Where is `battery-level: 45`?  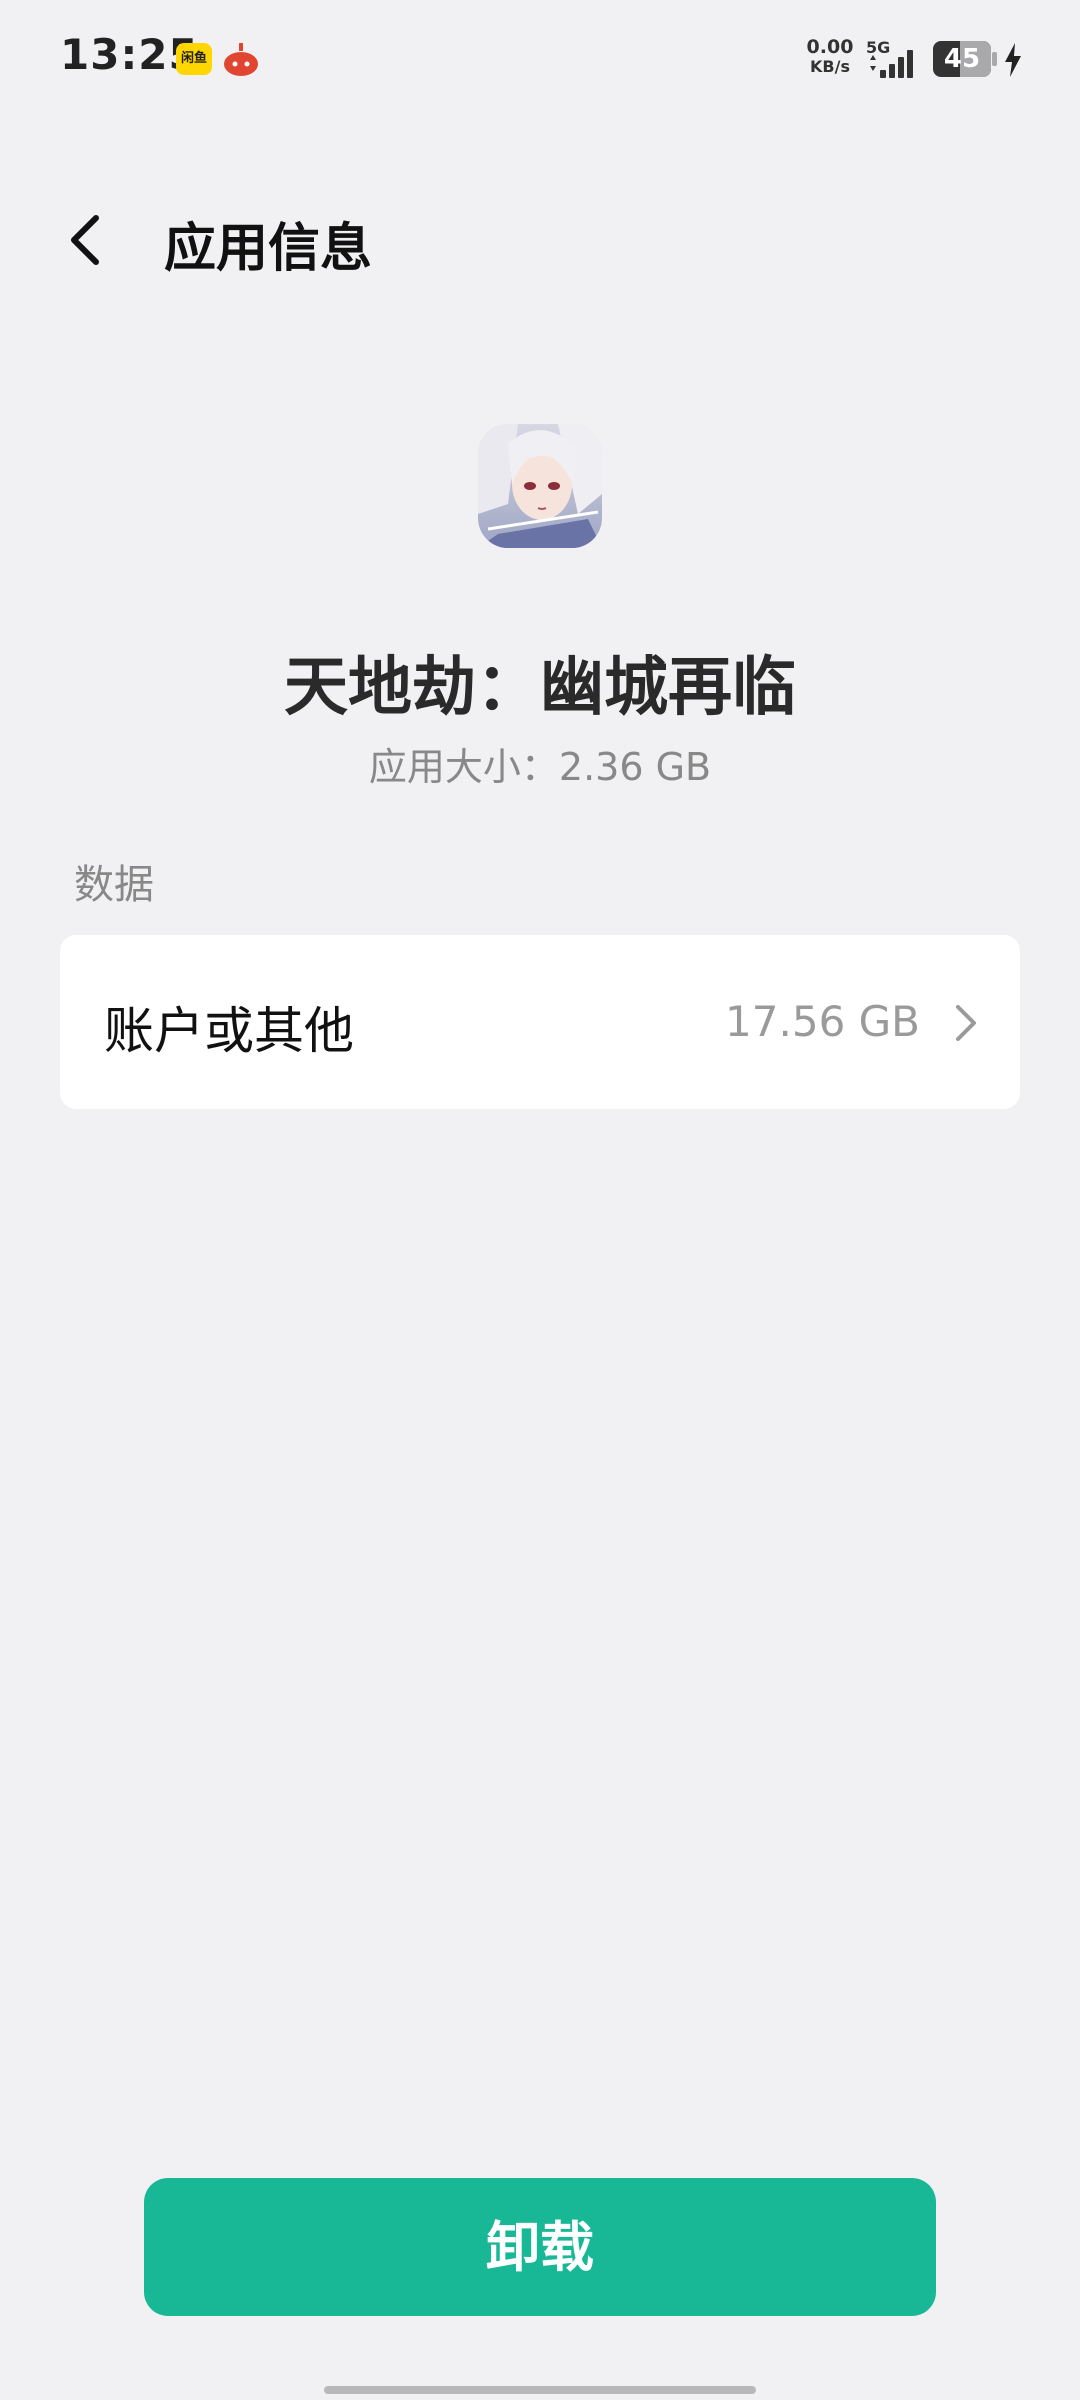
battery-level: 45 is located at coordinates (962, 59).